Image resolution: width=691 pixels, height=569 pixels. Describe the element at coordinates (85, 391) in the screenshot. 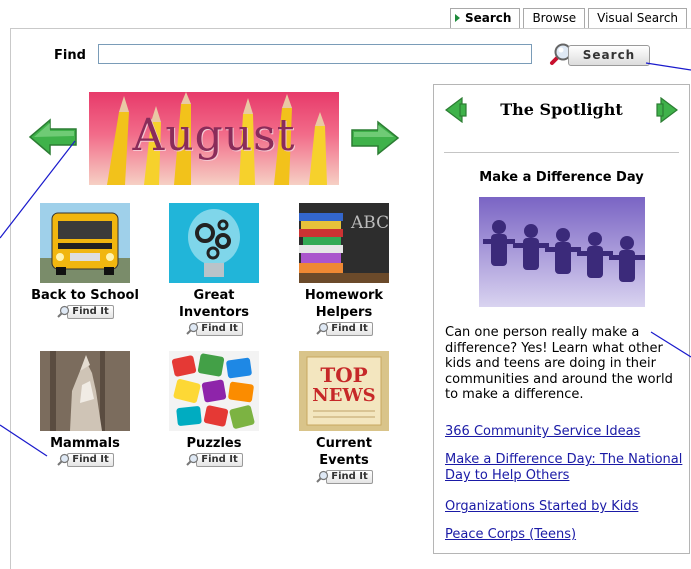

I see `wolf-image` at that location.